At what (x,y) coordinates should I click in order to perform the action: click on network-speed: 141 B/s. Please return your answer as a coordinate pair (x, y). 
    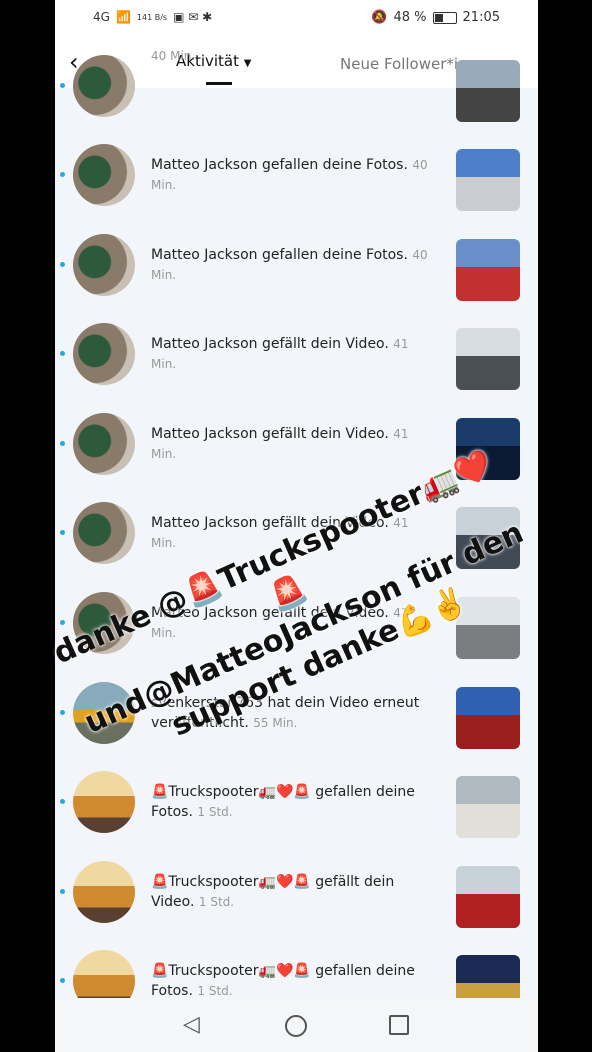
    Looking at the image, I should click on (152, 17).